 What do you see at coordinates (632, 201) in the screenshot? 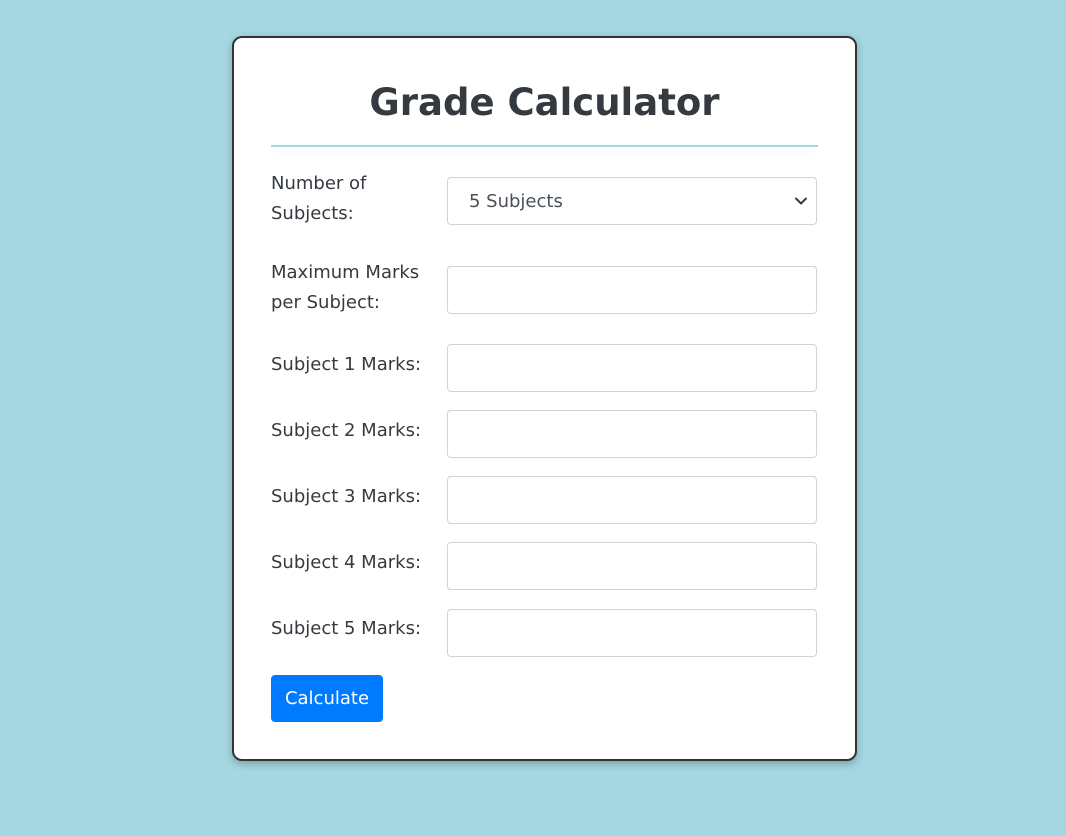
I see `num-subjects-select: 5 Subjects` at bounding box center [632, 201].